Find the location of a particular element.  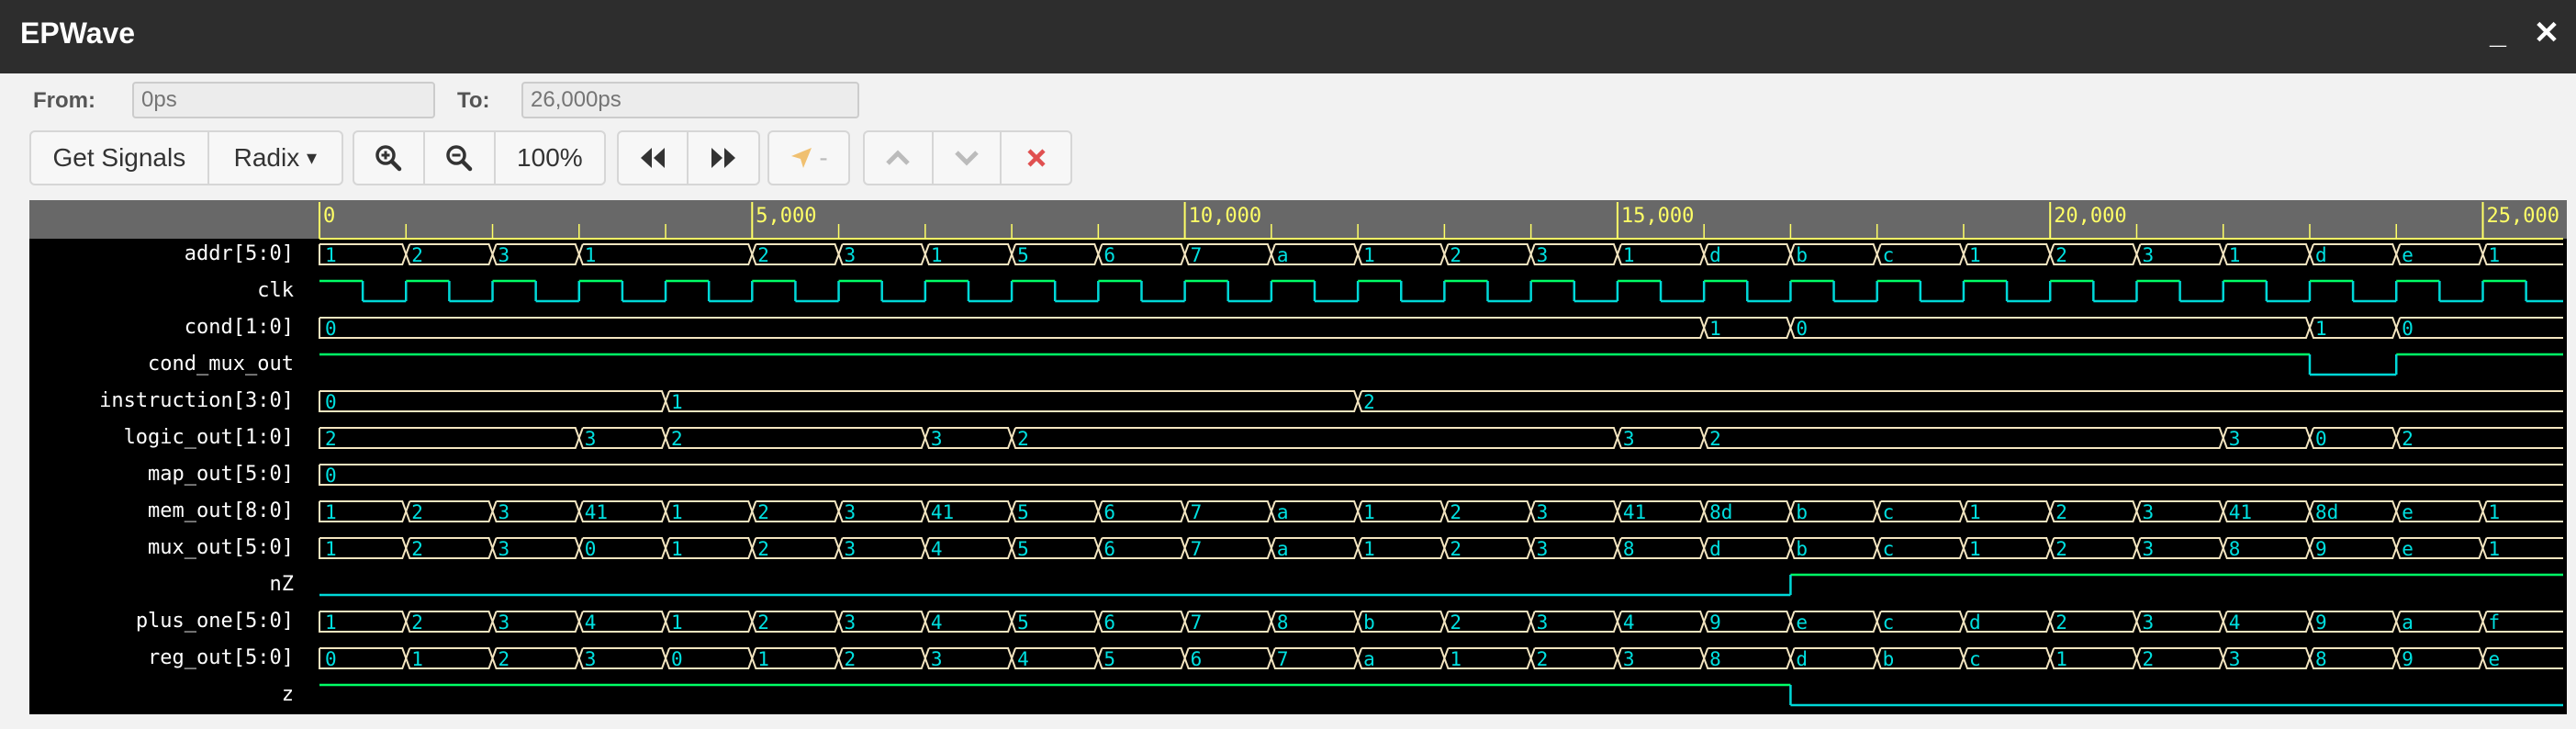

zoom-out-icon is located at coordinates (459, 158).